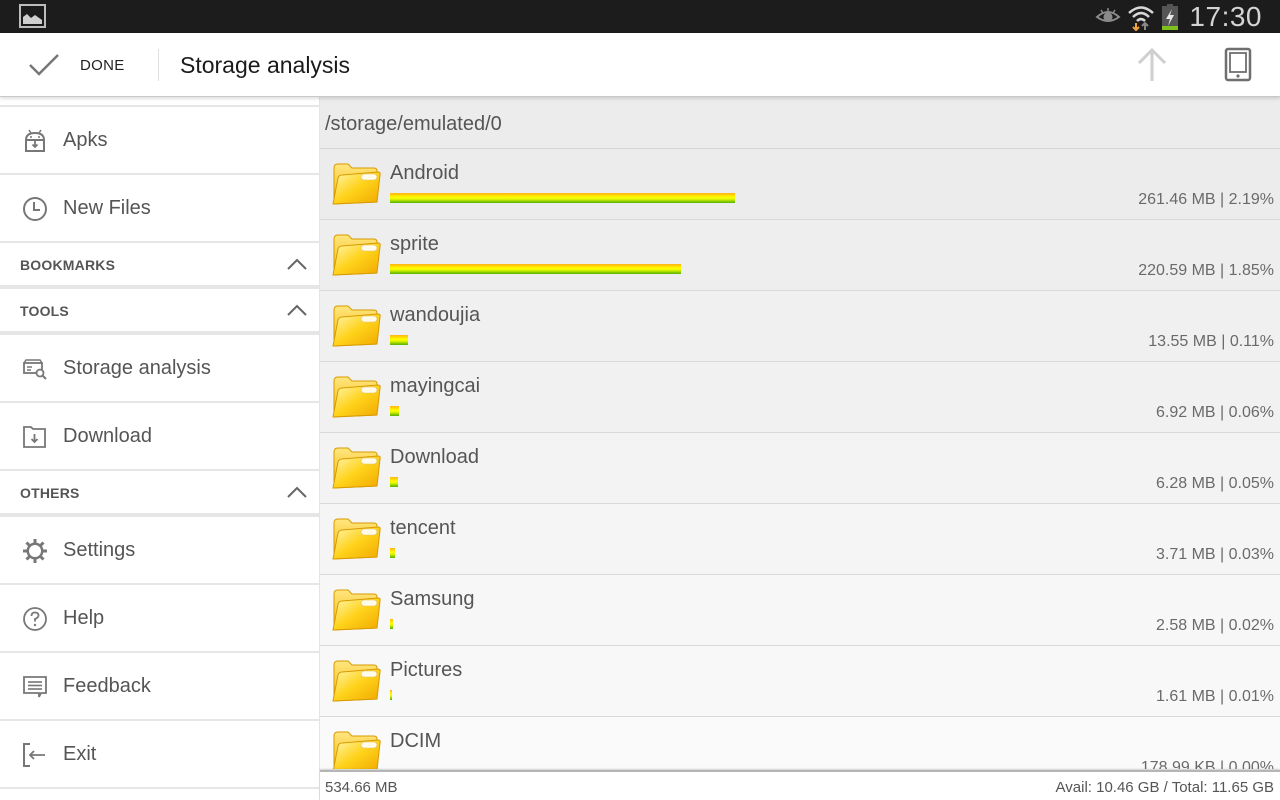 The height and width of the screenshot is (800, 1280). Describe the element at coordinates (159, 437) in the screenshot. I see `nav-item-download: Download` at that location.